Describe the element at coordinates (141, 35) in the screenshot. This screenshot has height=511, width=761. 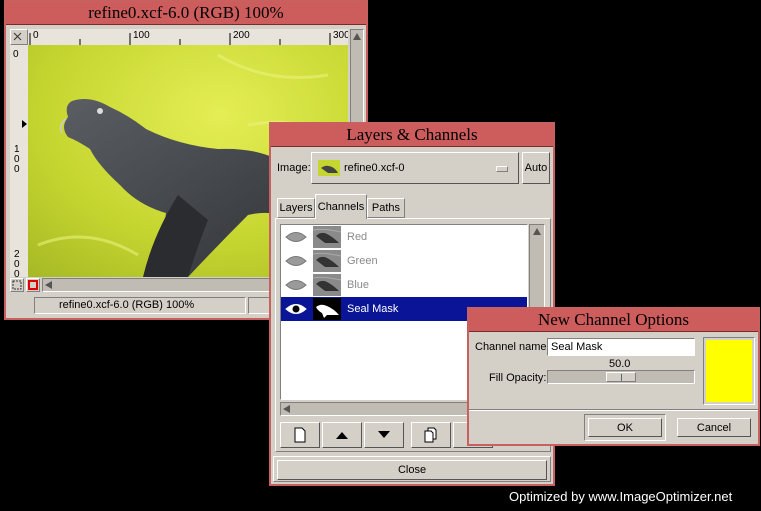
I see `hruler-label-100: 100` at that location.